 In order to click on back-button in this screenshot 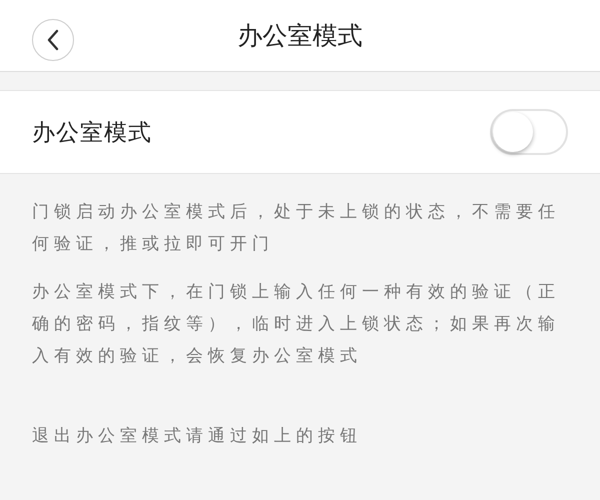, I will do `click(53, 40)`.